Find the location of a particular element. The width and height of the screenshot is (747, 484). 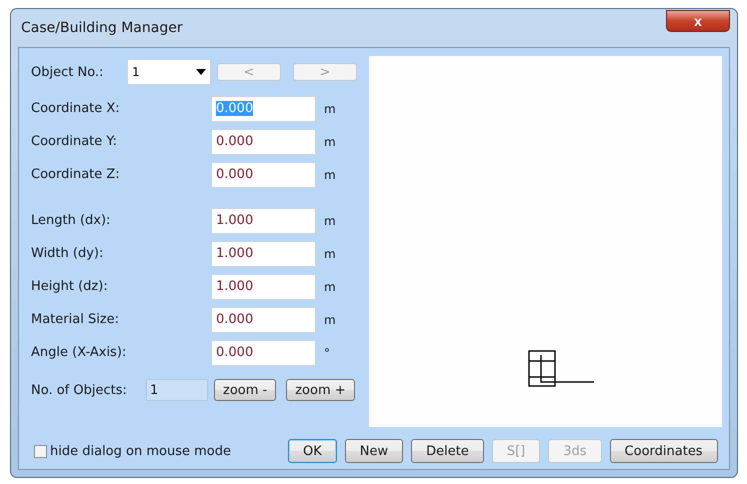

hide-dialog-checkbox: hide dialog on mouse mode is located at coordinates (161, 451).